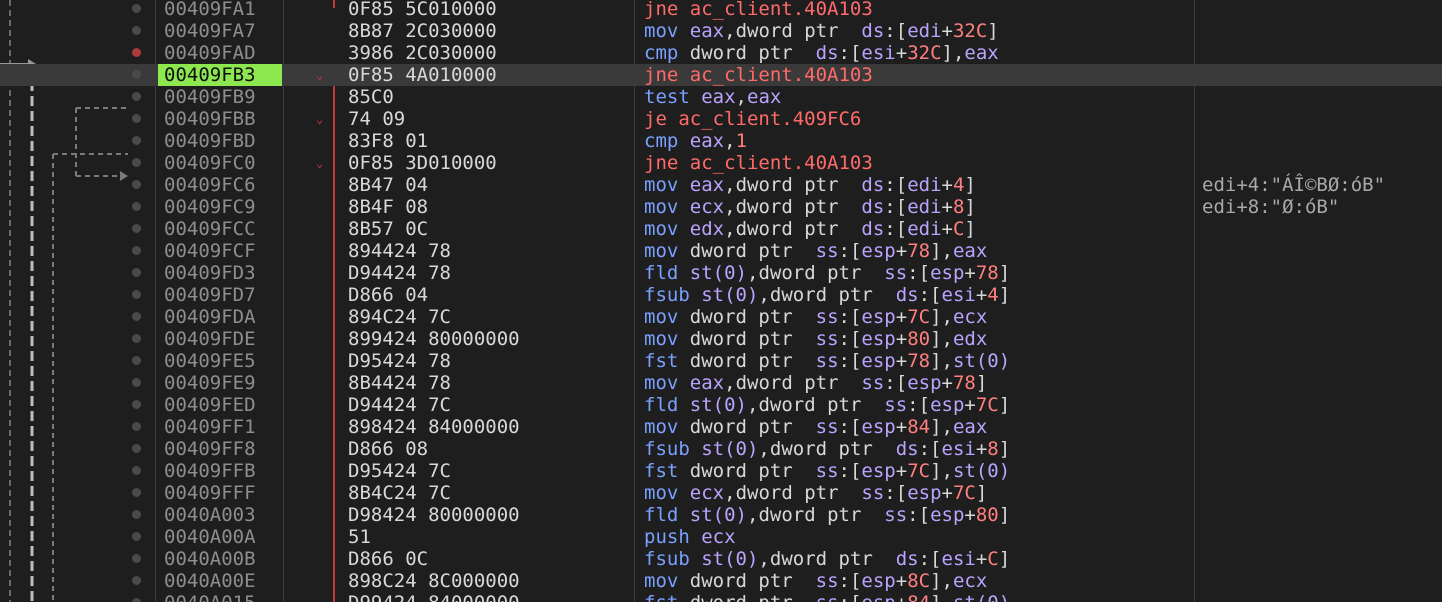  Describe the element at coordinates (220, 317) in the screenshot. I see `address-cell: 00409FDA` at that location.